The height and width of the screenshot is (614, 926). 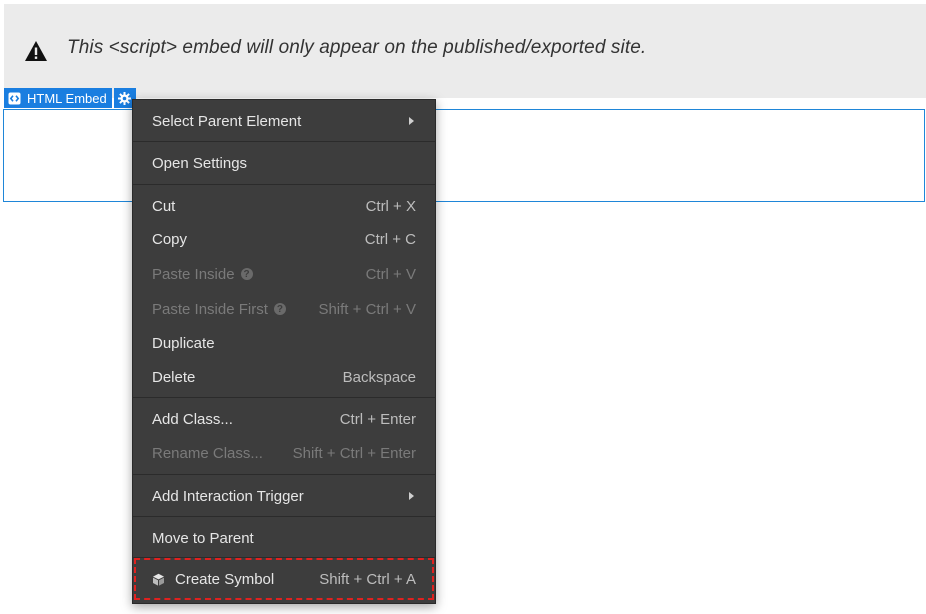 I want to click on menu-item-label: Paste Inside First, so click(x=210, y=309).